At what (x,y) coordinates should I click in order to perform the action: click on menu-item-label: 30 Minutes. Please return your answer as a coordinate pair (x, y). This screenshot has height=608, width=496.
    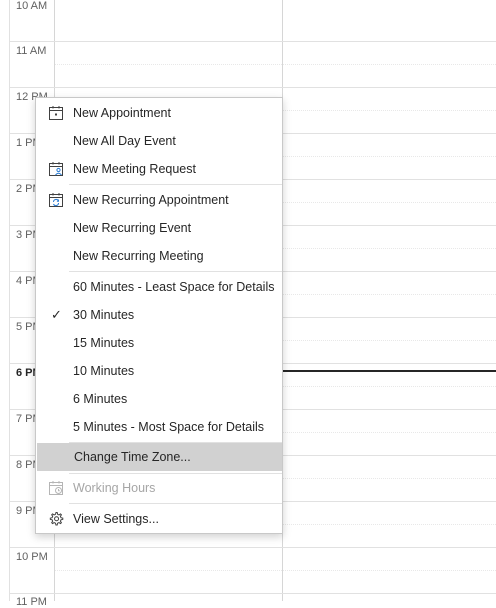
    Looking at the image, I should click on (104, 315).